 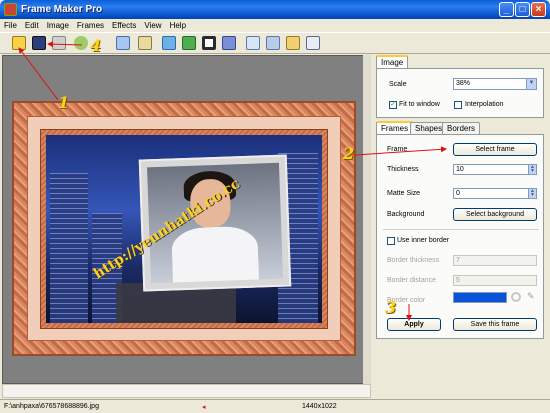 What do you see at coordinates (398, 84) in the screenshot?
I see `scale-label: Scale` at bounding box center [398, 84].